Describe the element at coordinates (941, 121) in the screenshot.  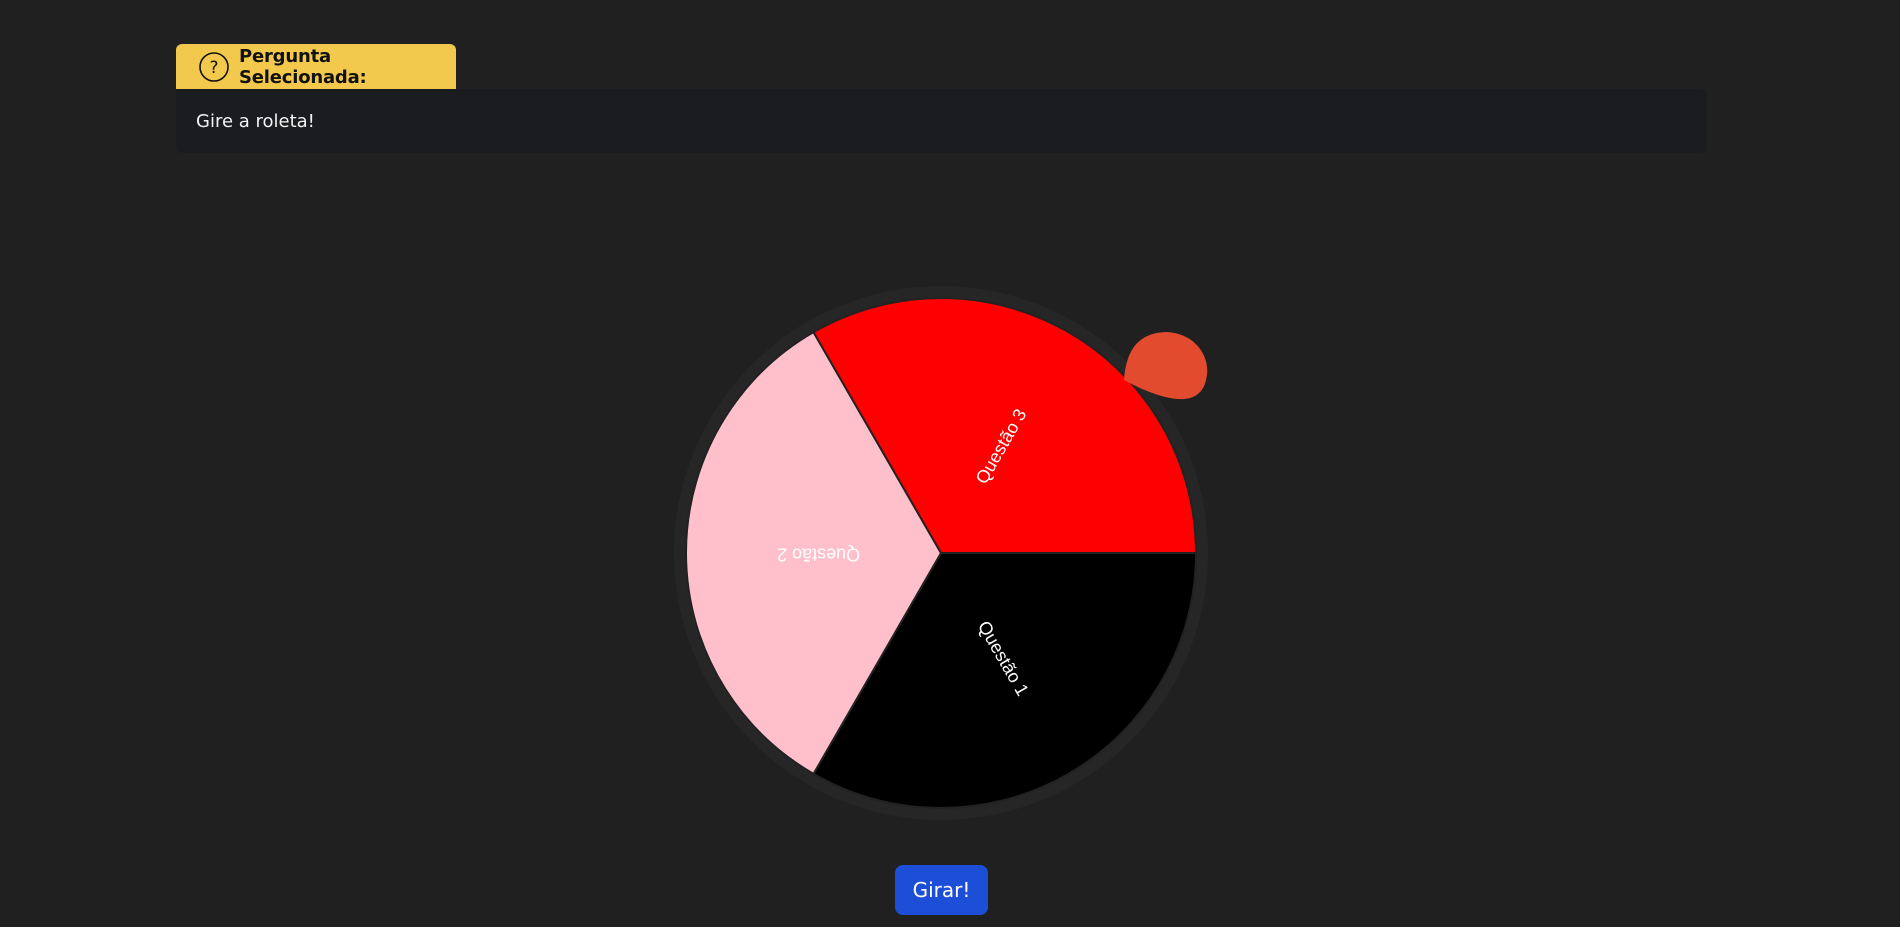
I see `selected-question-panel: Gire a roleta!` at that location.